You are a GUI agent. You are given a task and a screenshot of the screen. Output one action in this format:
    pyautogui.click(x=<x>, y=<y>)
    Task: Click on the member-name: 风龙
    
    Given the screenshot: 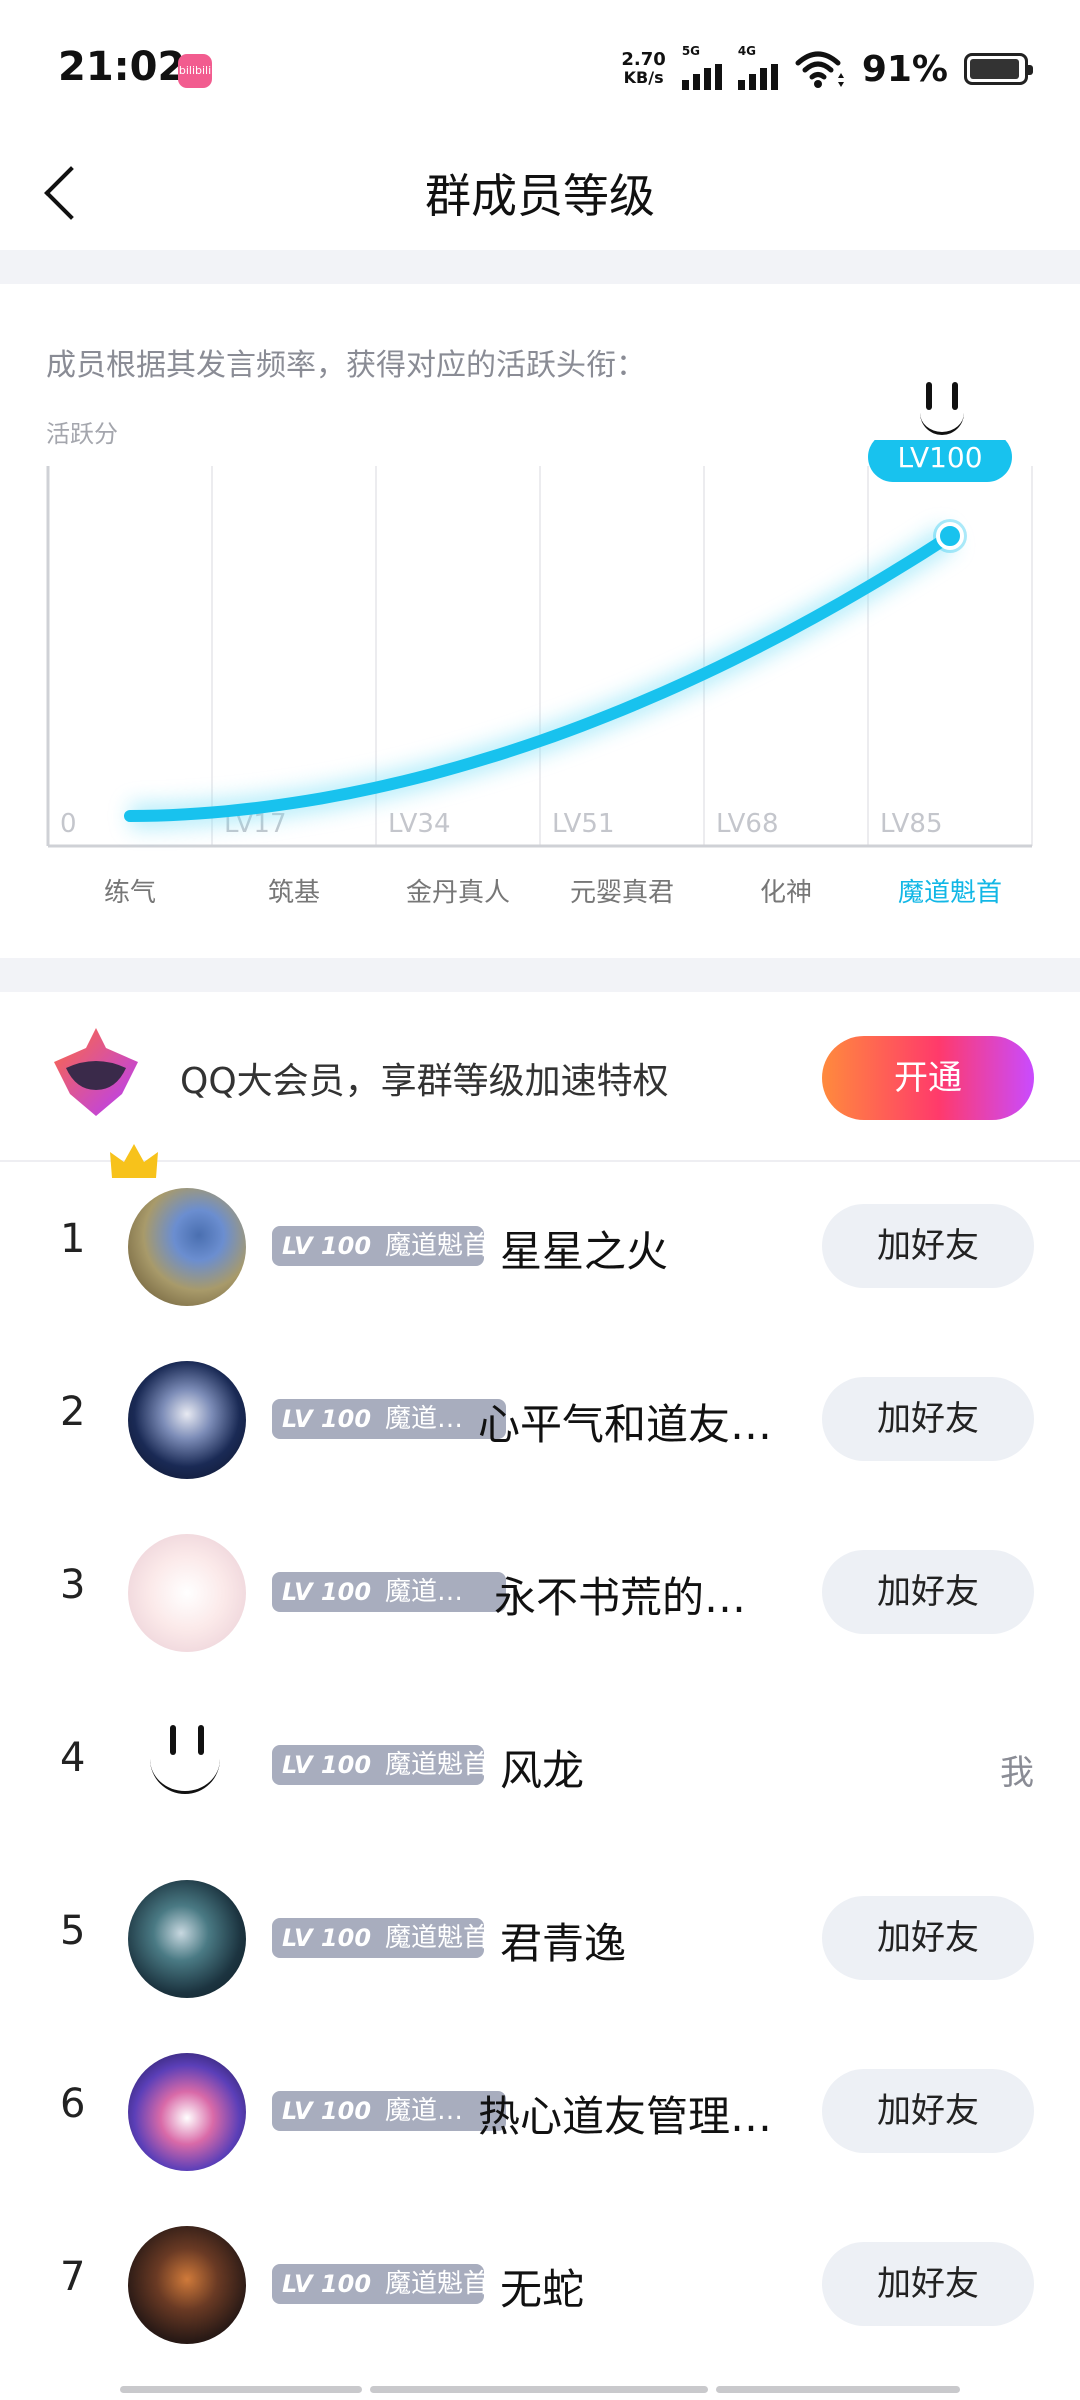 What is the action you would take?
    pyautogui.click(x=542, y=1767)
    